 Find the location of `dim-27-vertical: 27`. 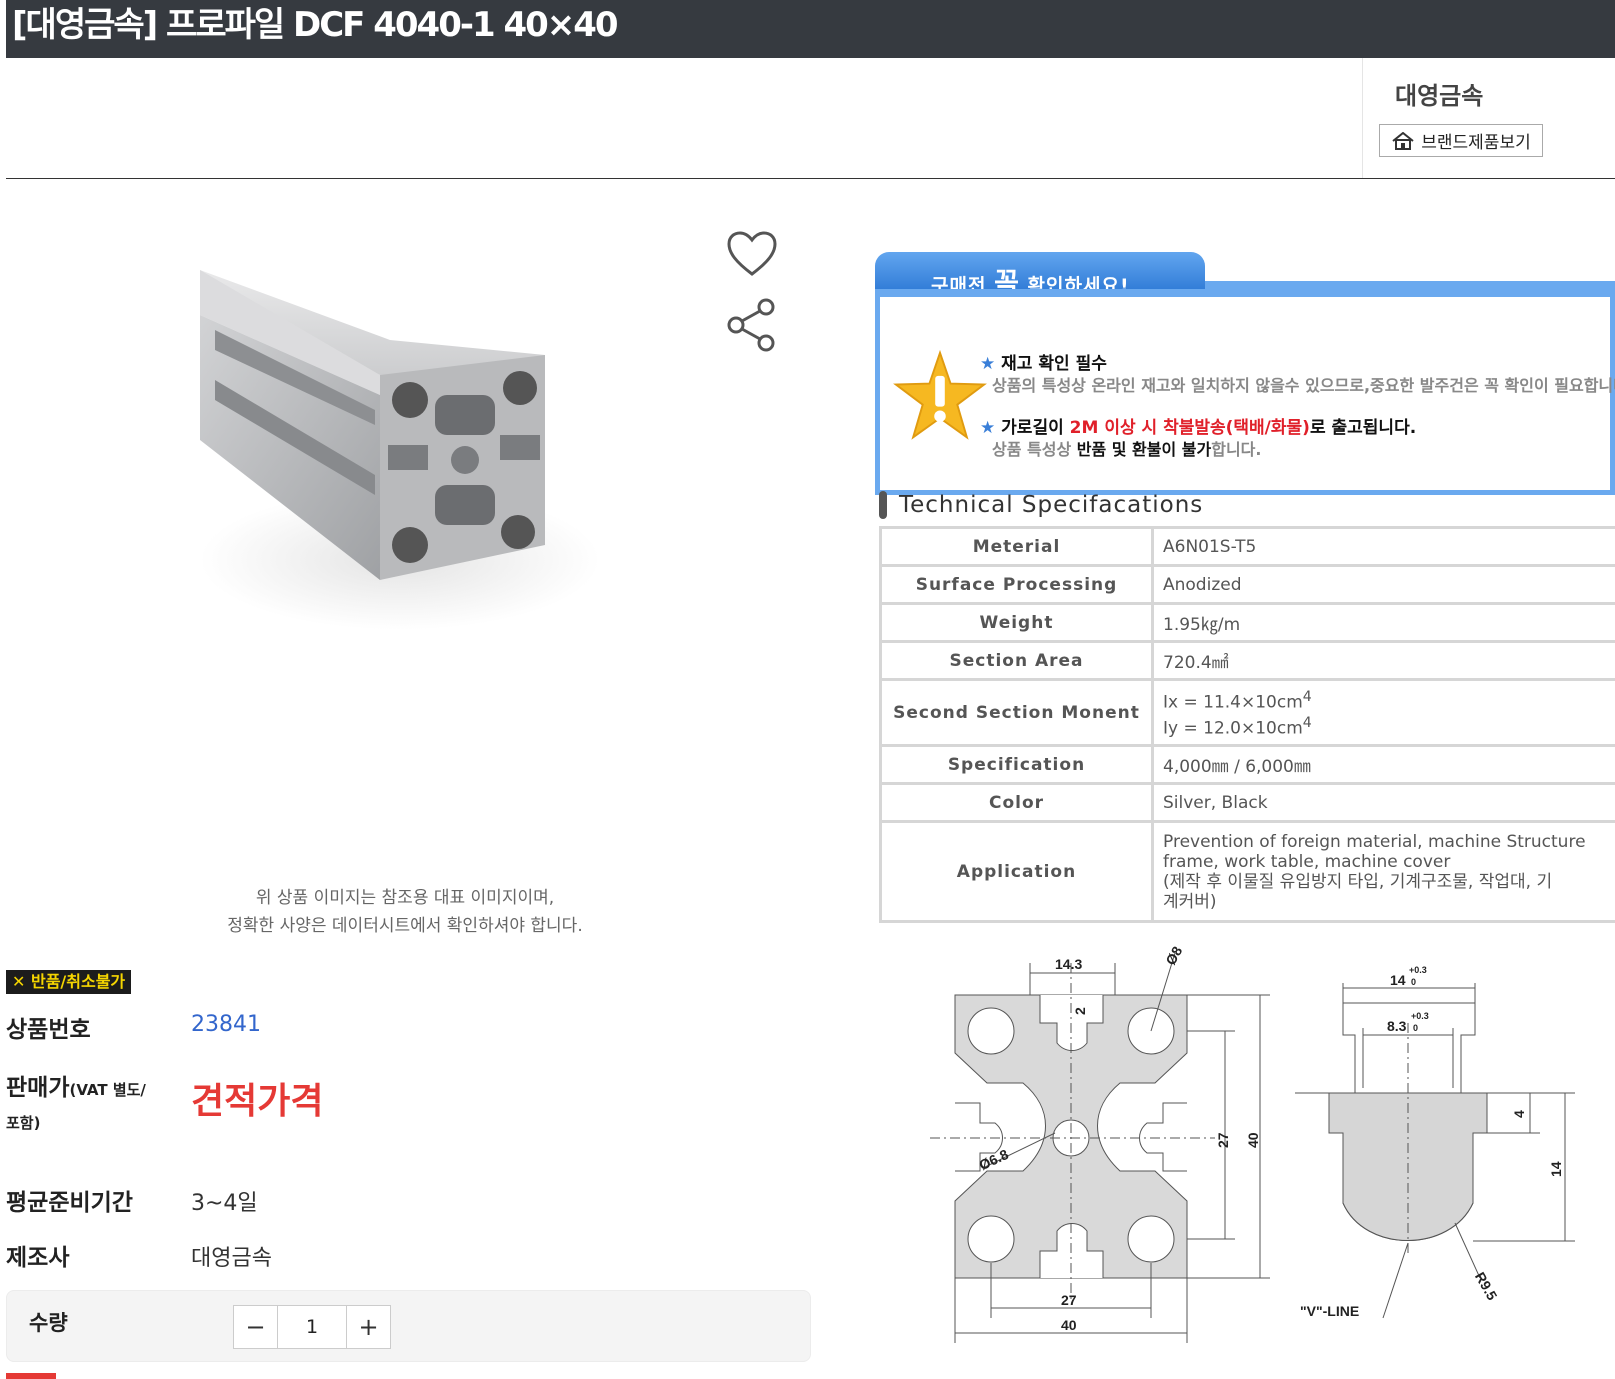

dim-27-vertical: 27 is located at coordinates (1223, 1140).